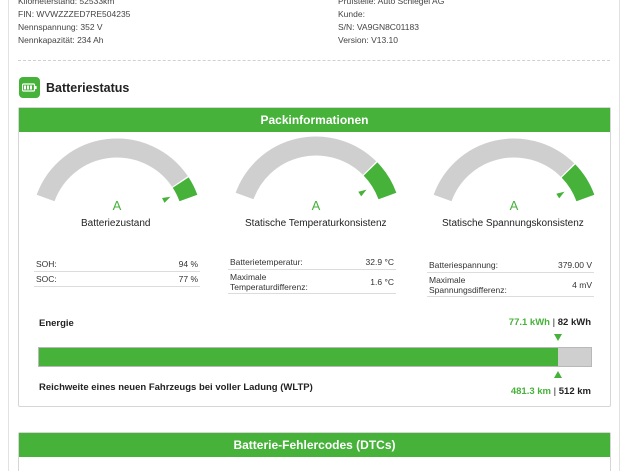 The height and width of the screenshot is (471, 628). What do you see at coordinates (269, 281) in the screenshot?
I see `max-temperature-diff-key: Maximale Temperaturdifferenz:` at bounding box center [269, 281].